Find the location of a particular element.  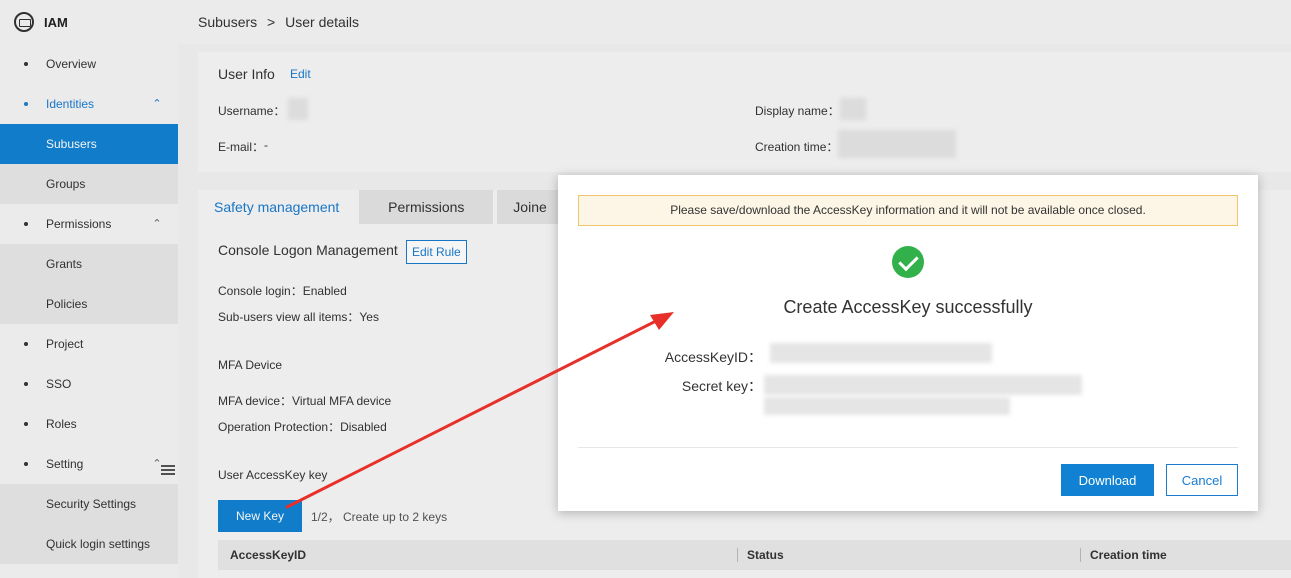

download-button: Download is located at coordinates (1107, 480).